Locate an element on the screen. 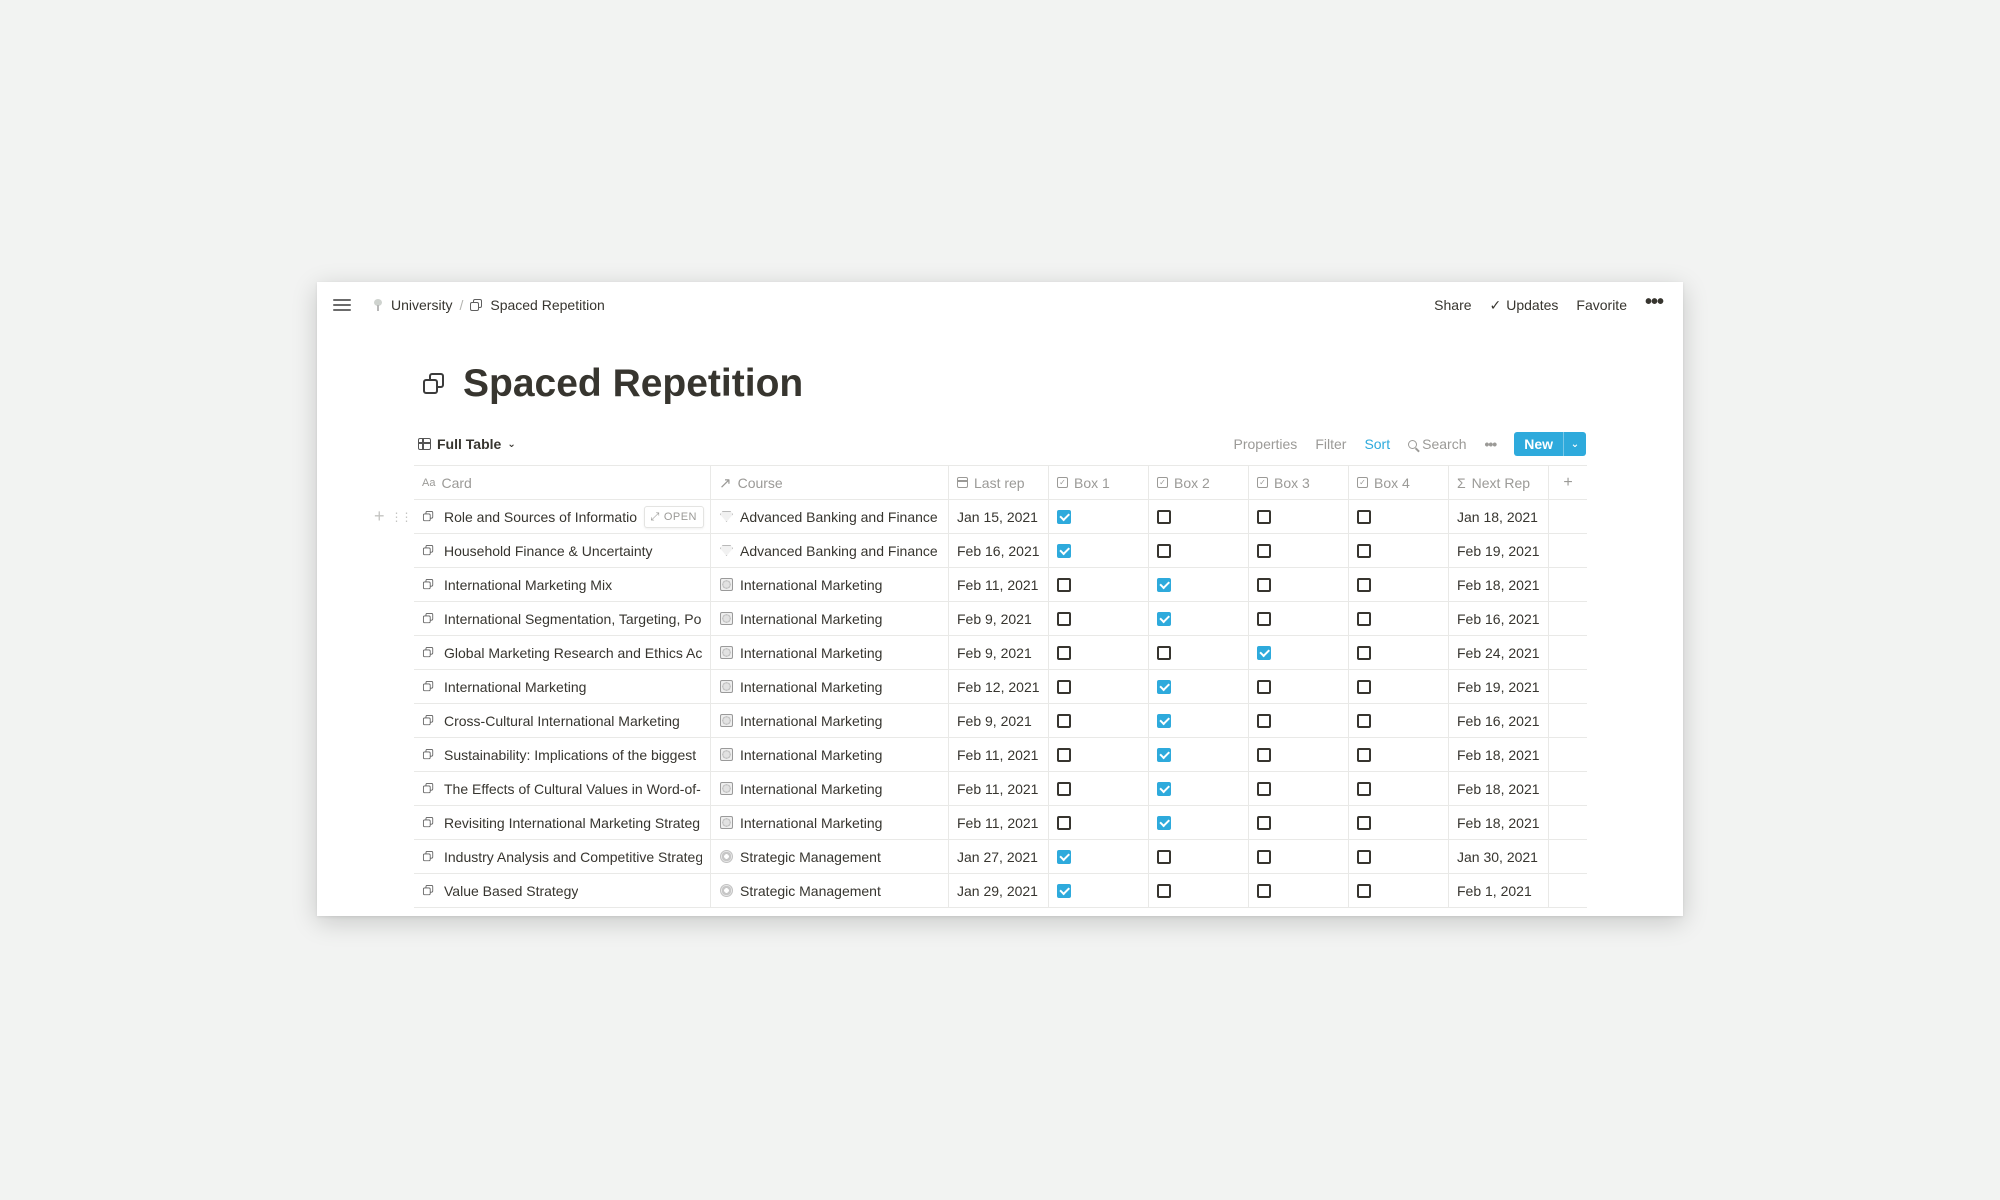 The height and width of the screenshot is (1200, 2000). column-header-box-4: ✓ Box 4 is located at coordinates (1399, 482).